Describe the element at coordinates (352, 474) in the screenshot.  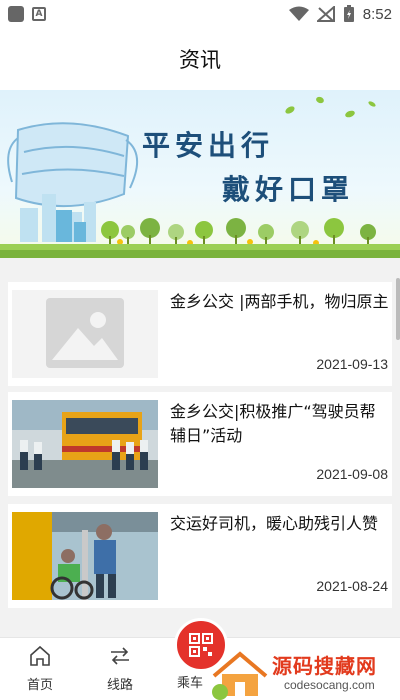
I see `news-date: 2021-09-08` at that location.